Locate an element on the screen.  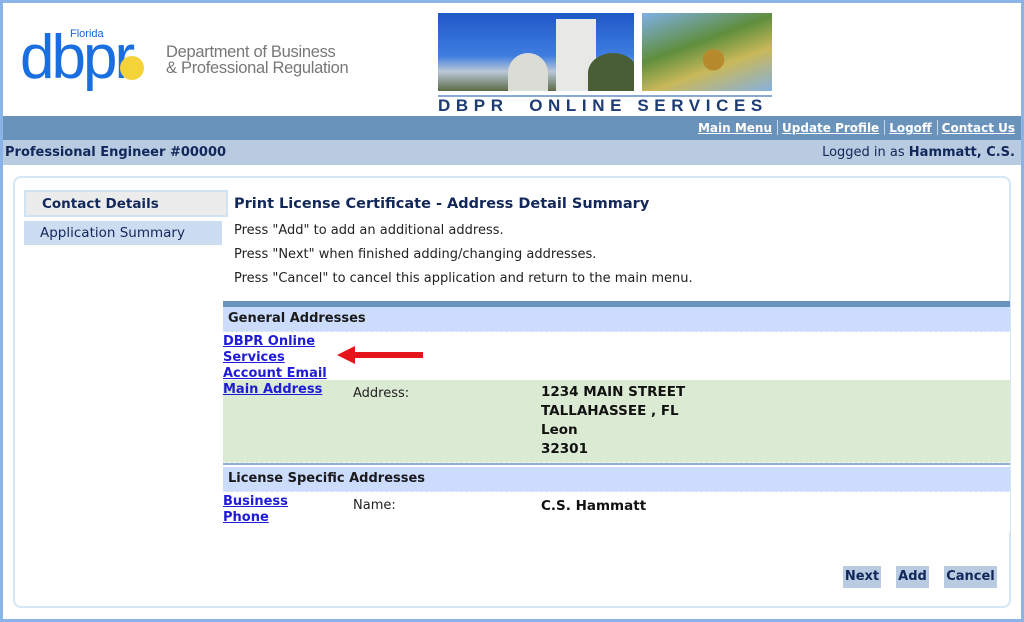
logo-state: Florida is located at coordinates (87, 34).